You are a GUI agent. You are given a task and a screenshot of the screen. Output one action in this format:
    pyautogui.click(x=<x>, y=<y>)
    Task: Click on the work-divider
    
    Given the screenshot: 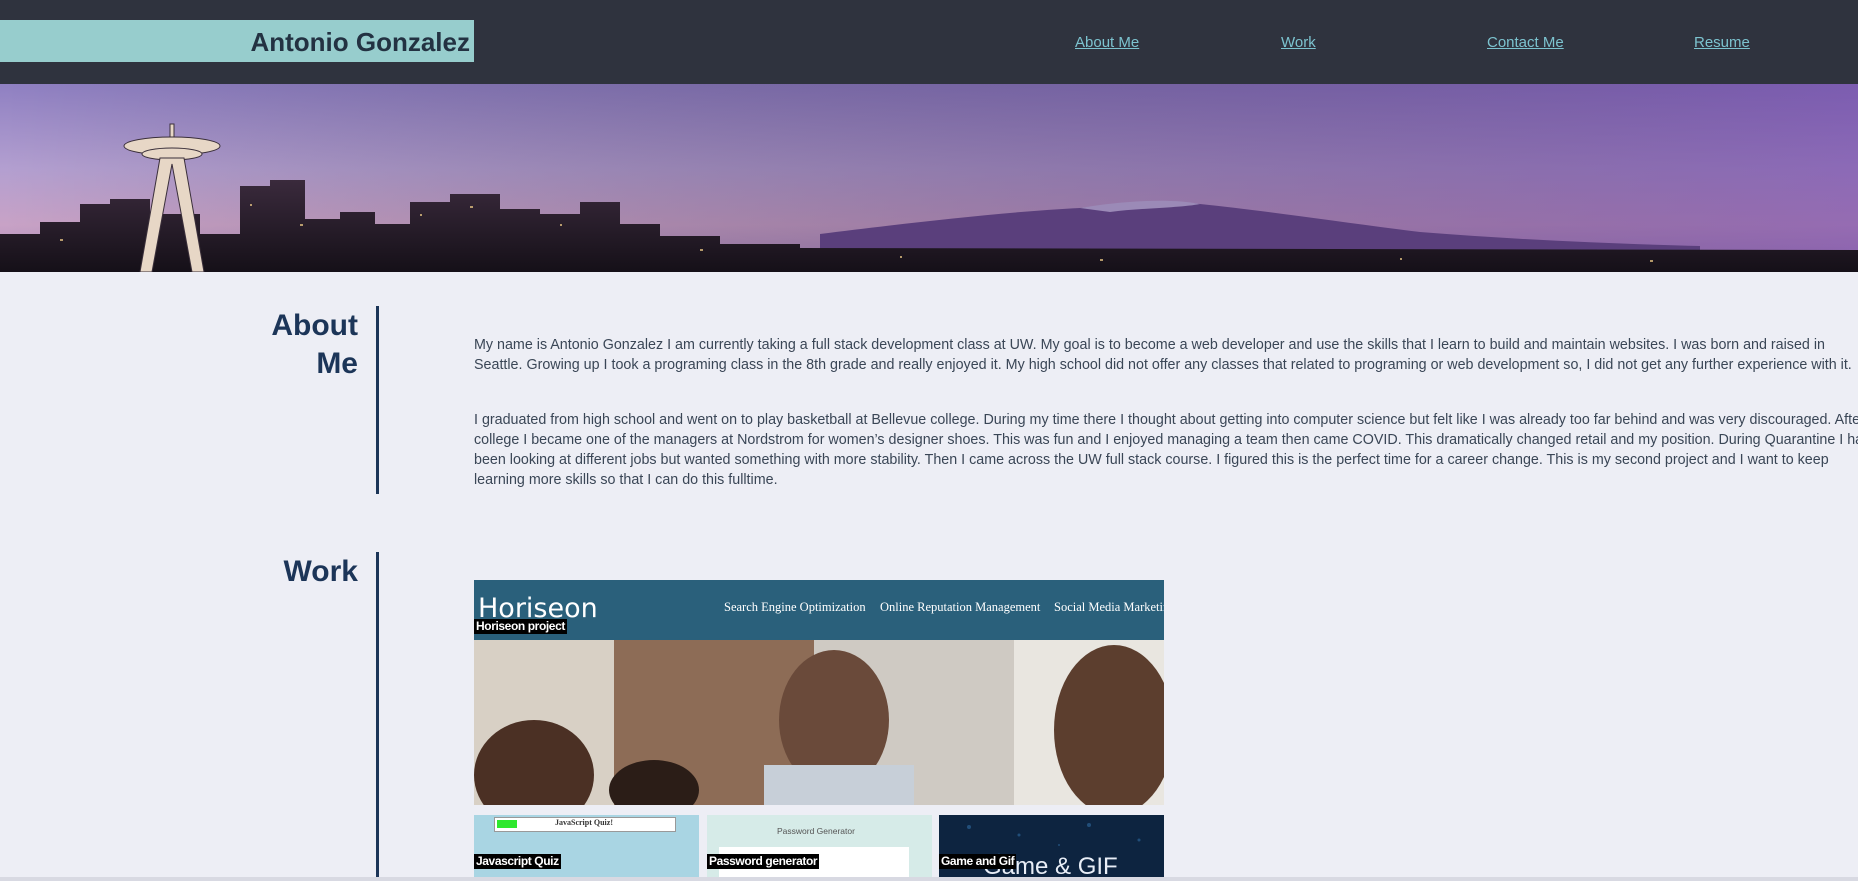 What is the action you would take?
    pyautogui.click(x=377, y=716)
    